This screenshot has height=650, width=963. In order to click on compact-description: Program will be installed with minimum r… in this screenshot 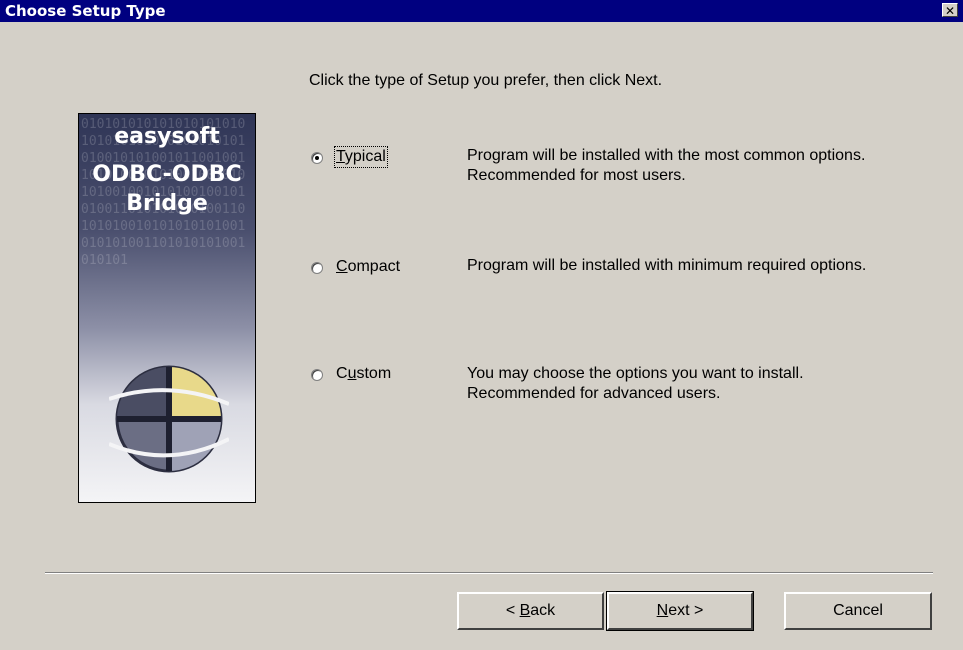, I will do `click(667, 265)`.